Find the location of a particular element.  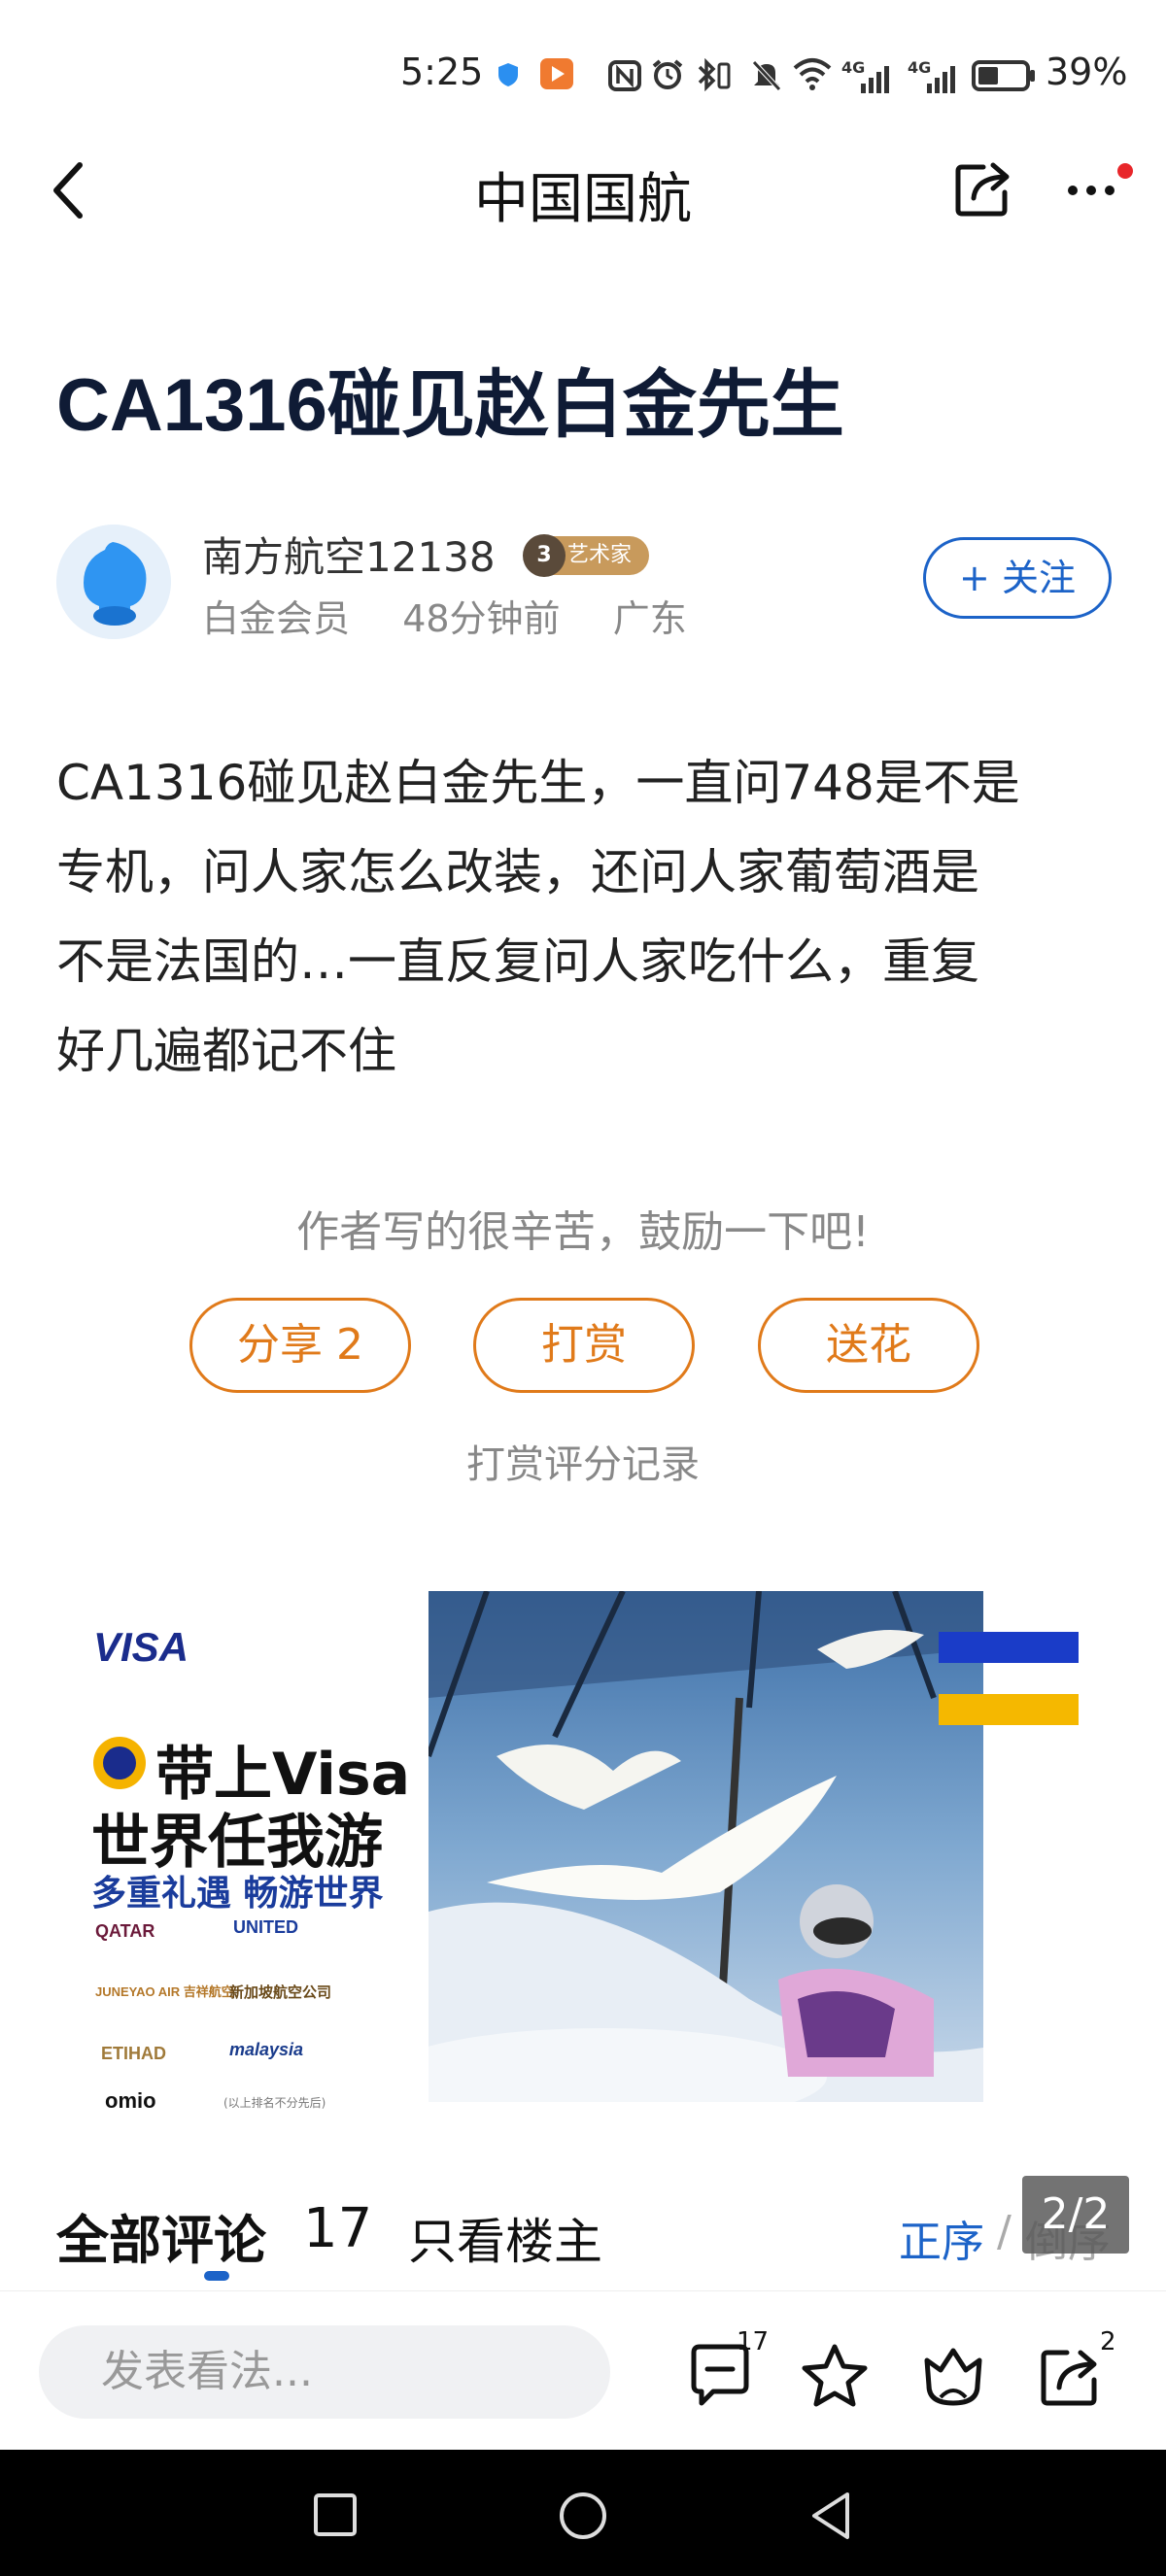

system-nav-bar is located at coordinates (583, 2513).